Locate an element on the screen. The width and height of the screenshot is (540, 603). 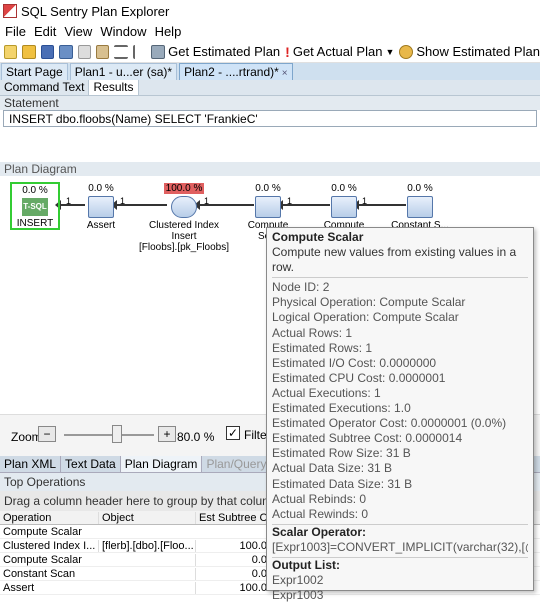
open-folder-icon is located at coordinates (29, 51).